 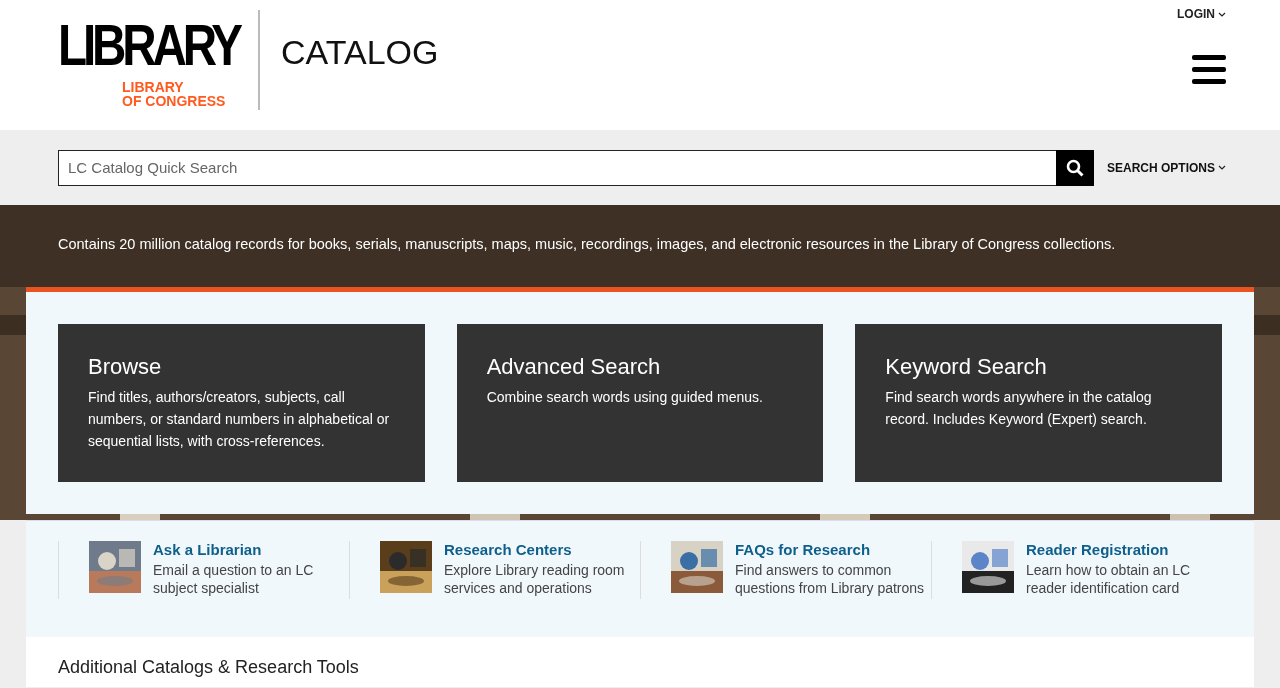 I want to click on card-description: Find search words anywhere in the catalog record. Includes Keyword (Expert) search., so click(x=1019, y=408).